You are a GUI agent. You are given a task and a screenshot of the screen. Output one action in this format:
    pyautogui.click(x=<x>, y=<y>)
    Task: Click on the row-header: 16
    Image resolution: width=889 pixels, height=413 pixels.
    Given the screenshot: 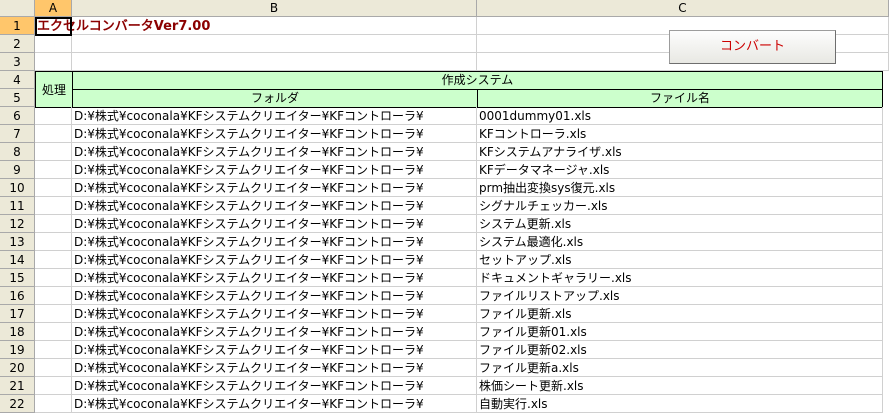 What is the action you would take?
    pyautogui.click(x=17, y=296)
    